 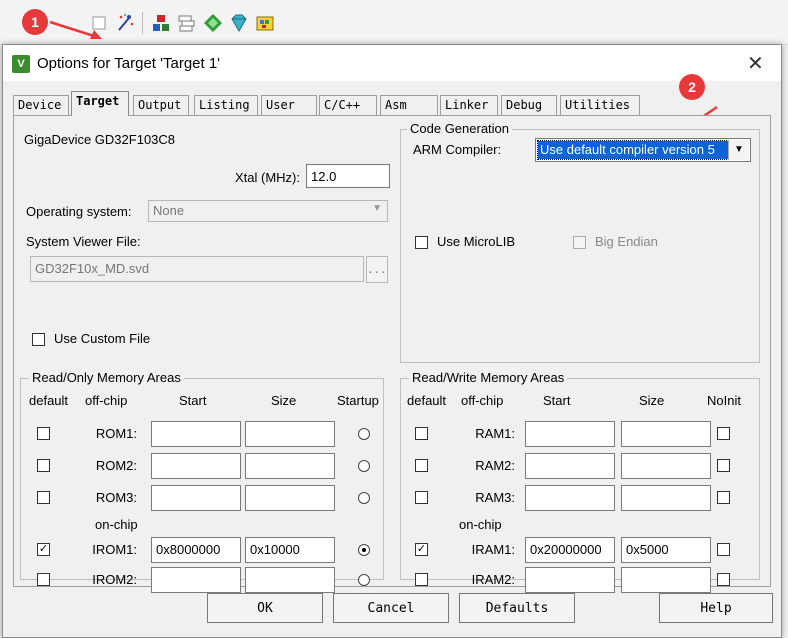 What do you see at coordinates (394, 22) in the screenshot?
I see `toolbar: 1` at bounding box center [394, 22].